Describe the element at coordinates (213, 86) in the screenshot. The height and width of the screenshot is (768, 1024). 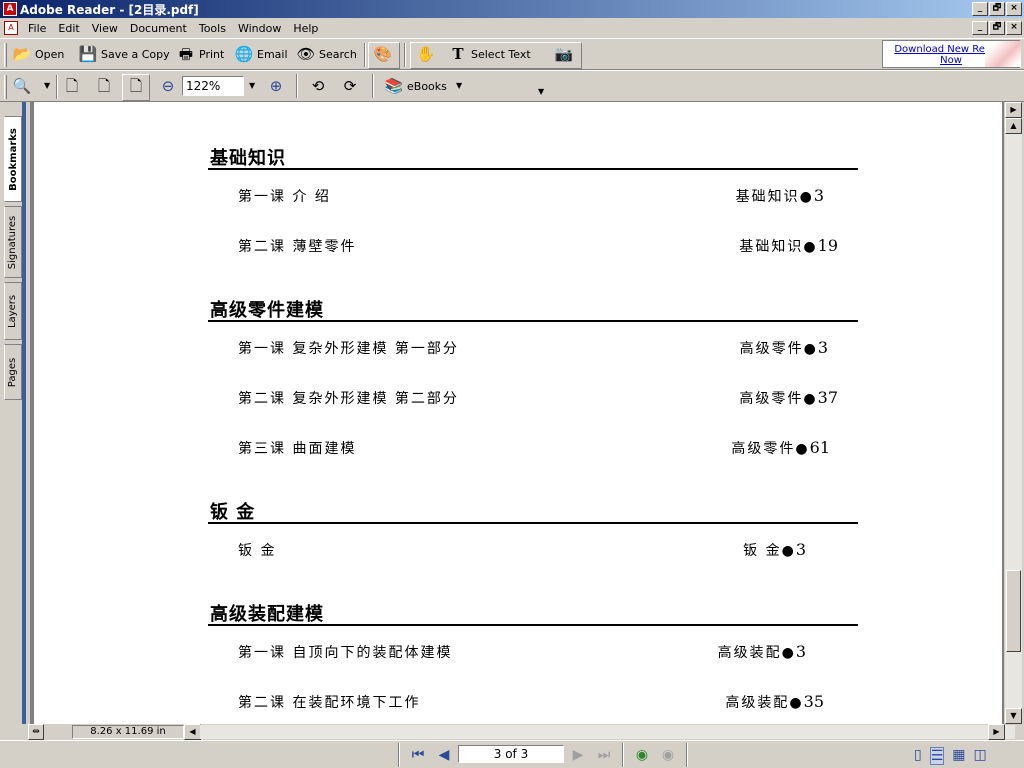
I see `zoom-field: 122%` at that location.